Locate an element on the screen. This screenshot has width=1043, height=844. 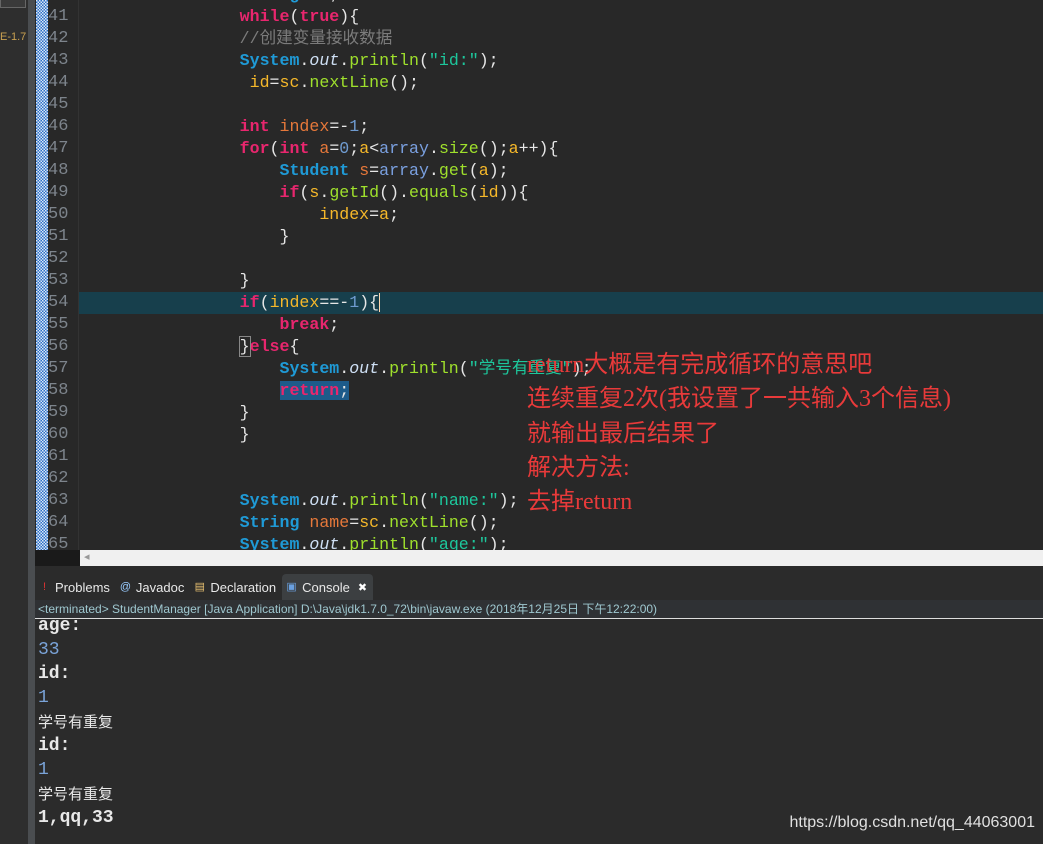
tab-label: Javadoc is located at coordinates (160, 587).